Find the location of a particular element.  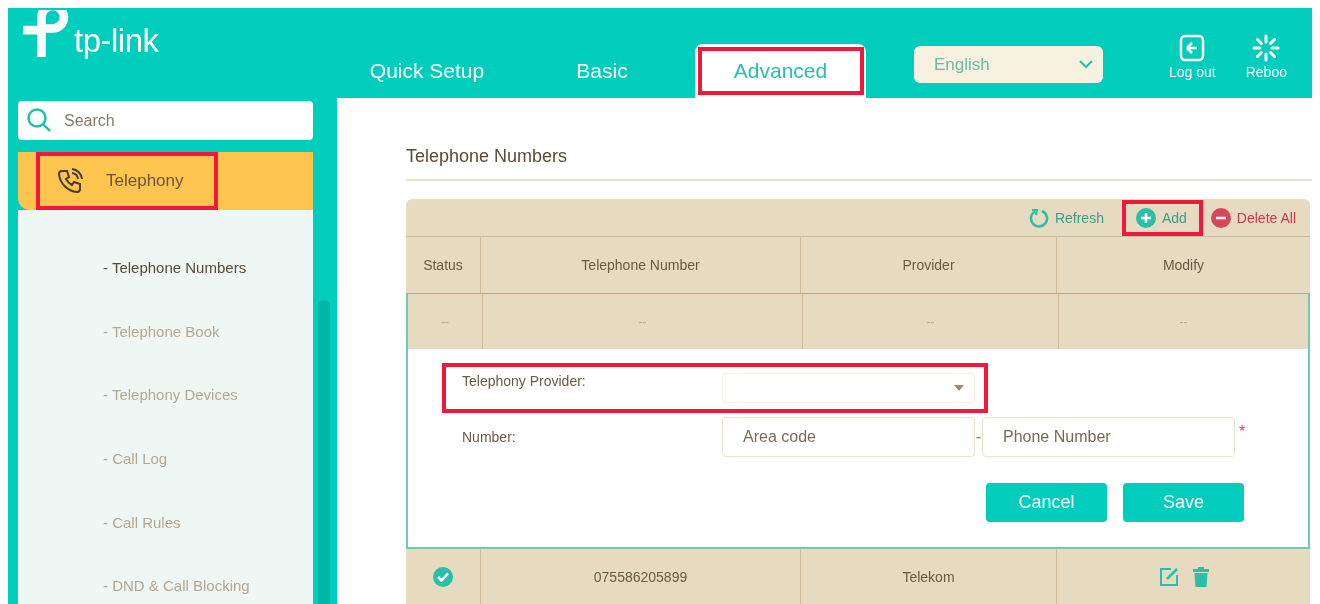

column-header: Modify is located at coordinates (1183, 265).